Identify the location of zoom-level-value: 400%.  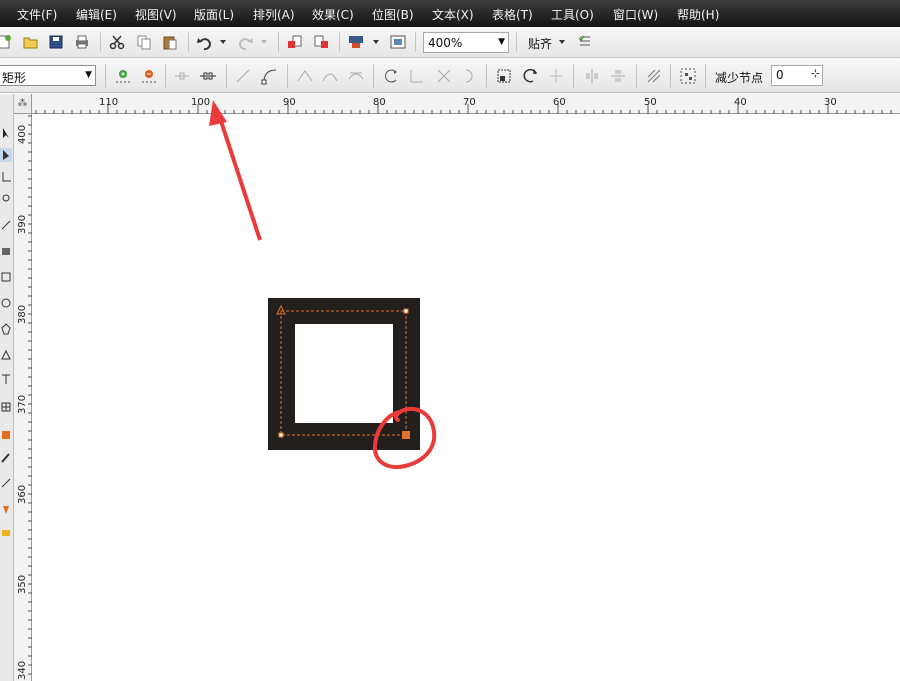
(445, 43).